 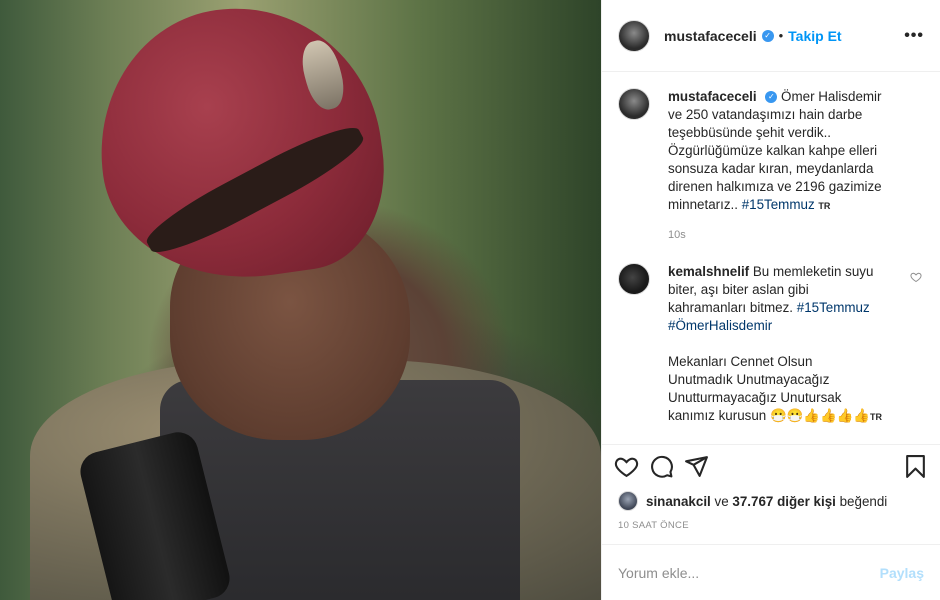 I want to click on caption-author-avatar, so click(x=634, y=104).